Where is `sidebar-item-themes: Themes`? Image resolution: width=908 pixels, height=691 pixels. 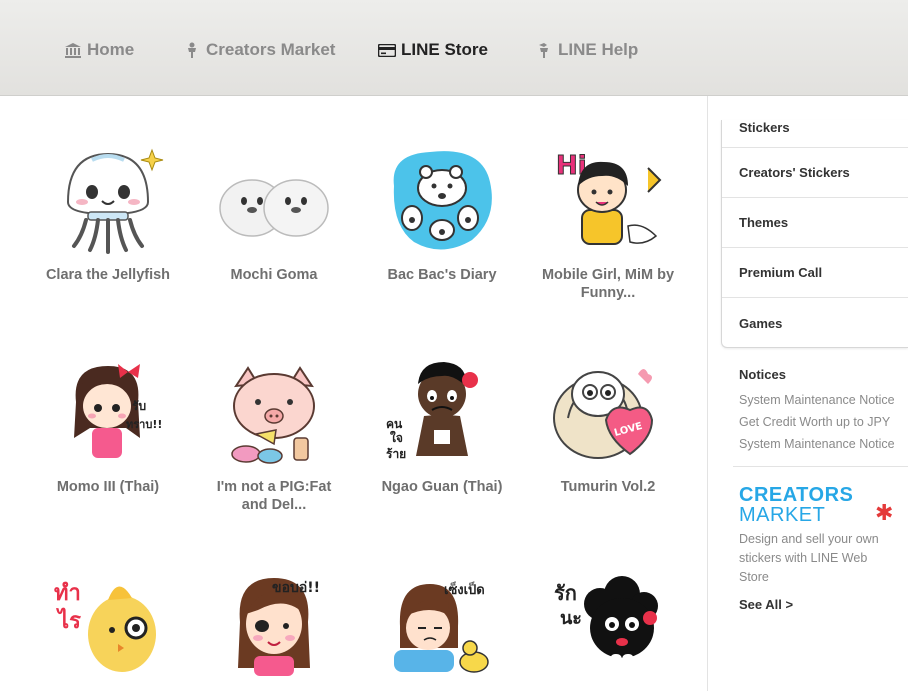
sidebar-item-themes: Themes is located at coordinates (815, 223).